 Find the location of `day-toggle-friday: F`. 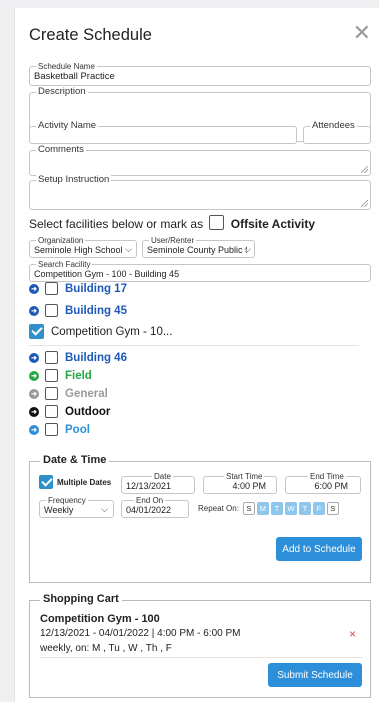

day-toggle-friday: F is located at coordinates (318, 508).